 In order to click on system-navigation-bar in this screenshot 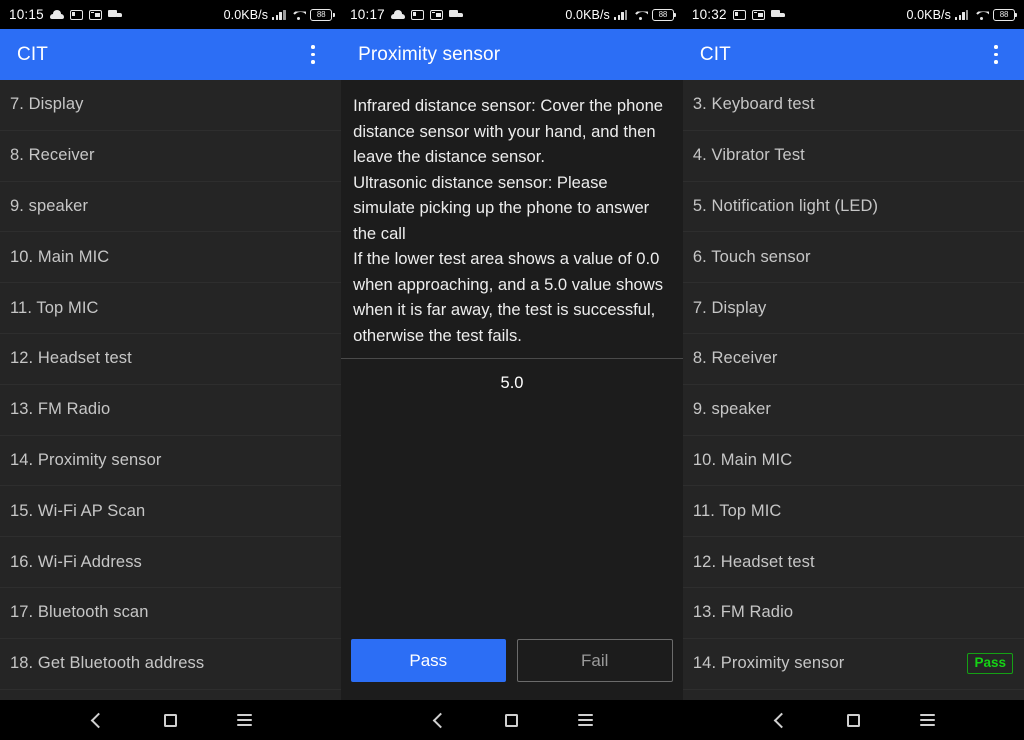, I will do `click(512, 720)`.